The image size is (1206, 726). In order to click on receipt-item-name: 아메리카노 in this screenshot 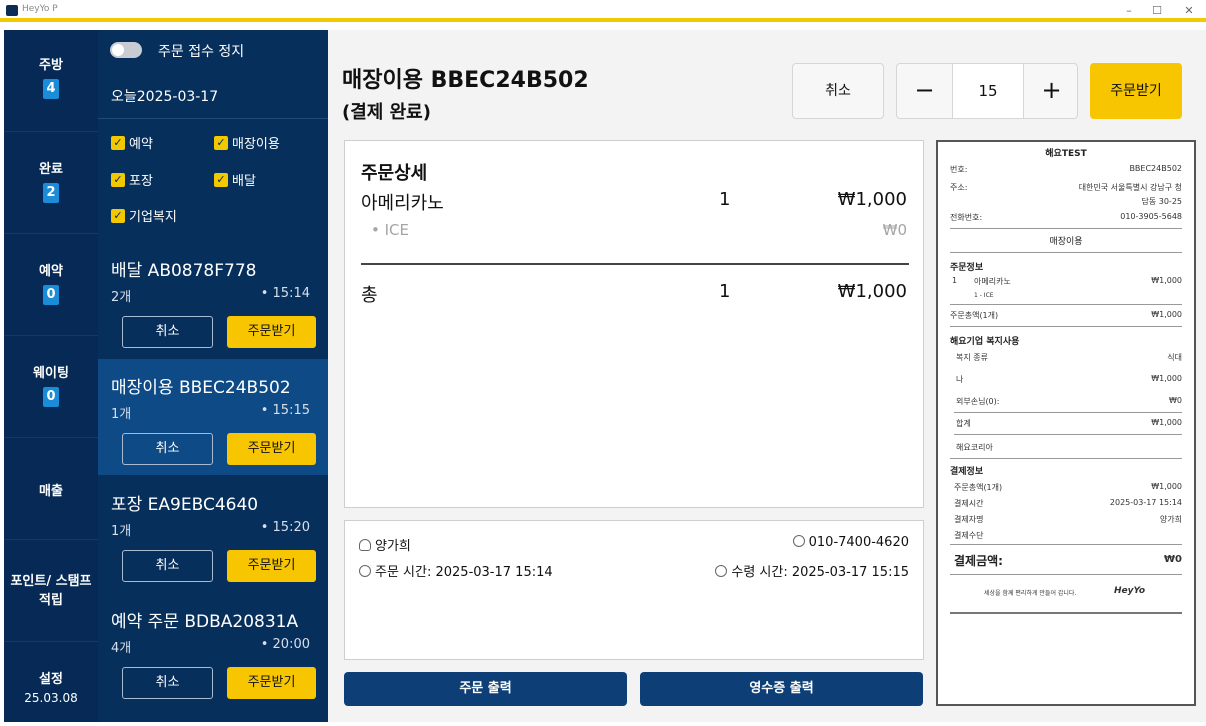, I will do `click(992, 281)`.